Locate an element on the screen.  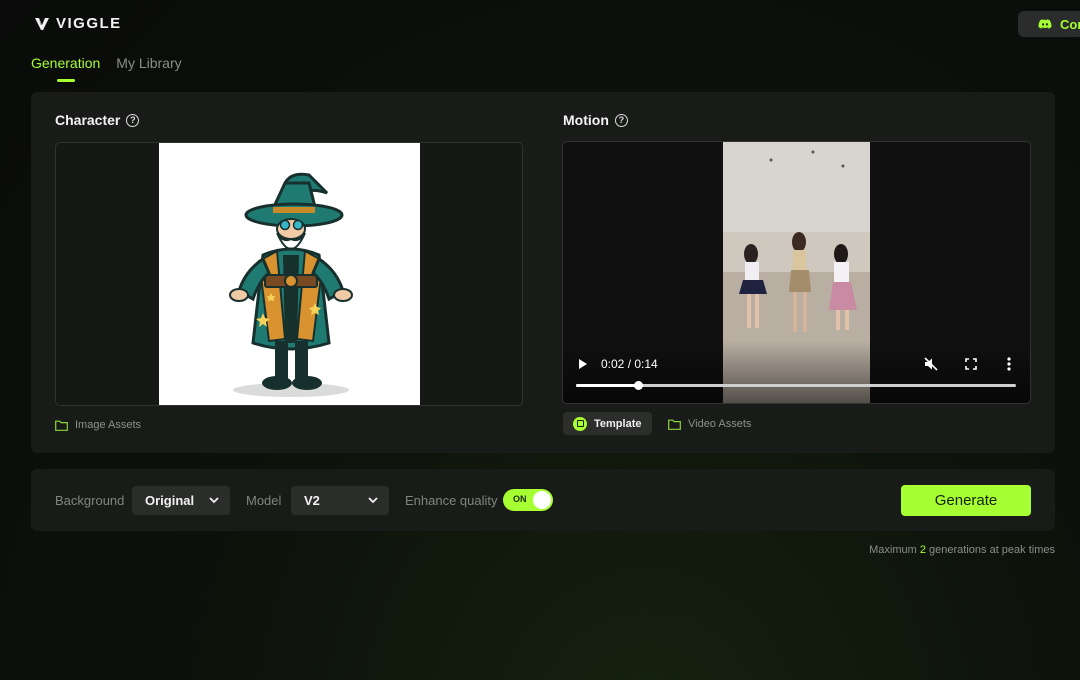
discord-button: Cor is located at coordinates (1049, 24).